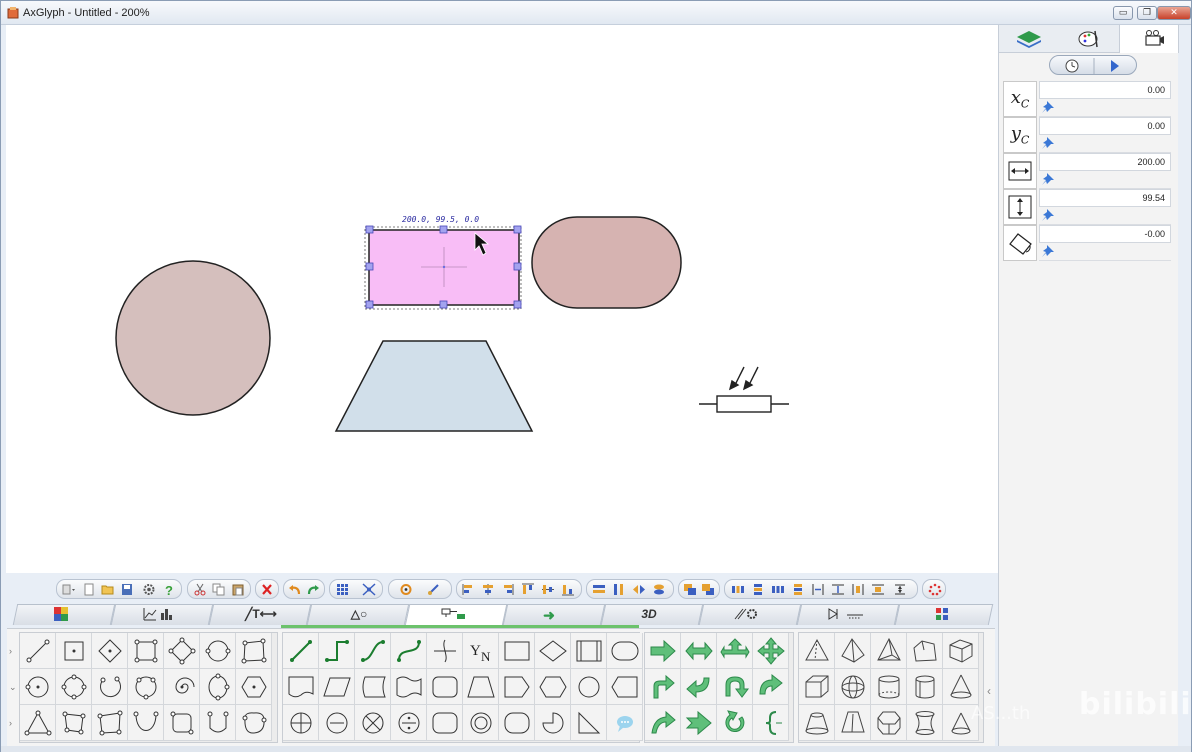 The image size is (1192, 752). I want to click on grid-icon, so click(343, 589).